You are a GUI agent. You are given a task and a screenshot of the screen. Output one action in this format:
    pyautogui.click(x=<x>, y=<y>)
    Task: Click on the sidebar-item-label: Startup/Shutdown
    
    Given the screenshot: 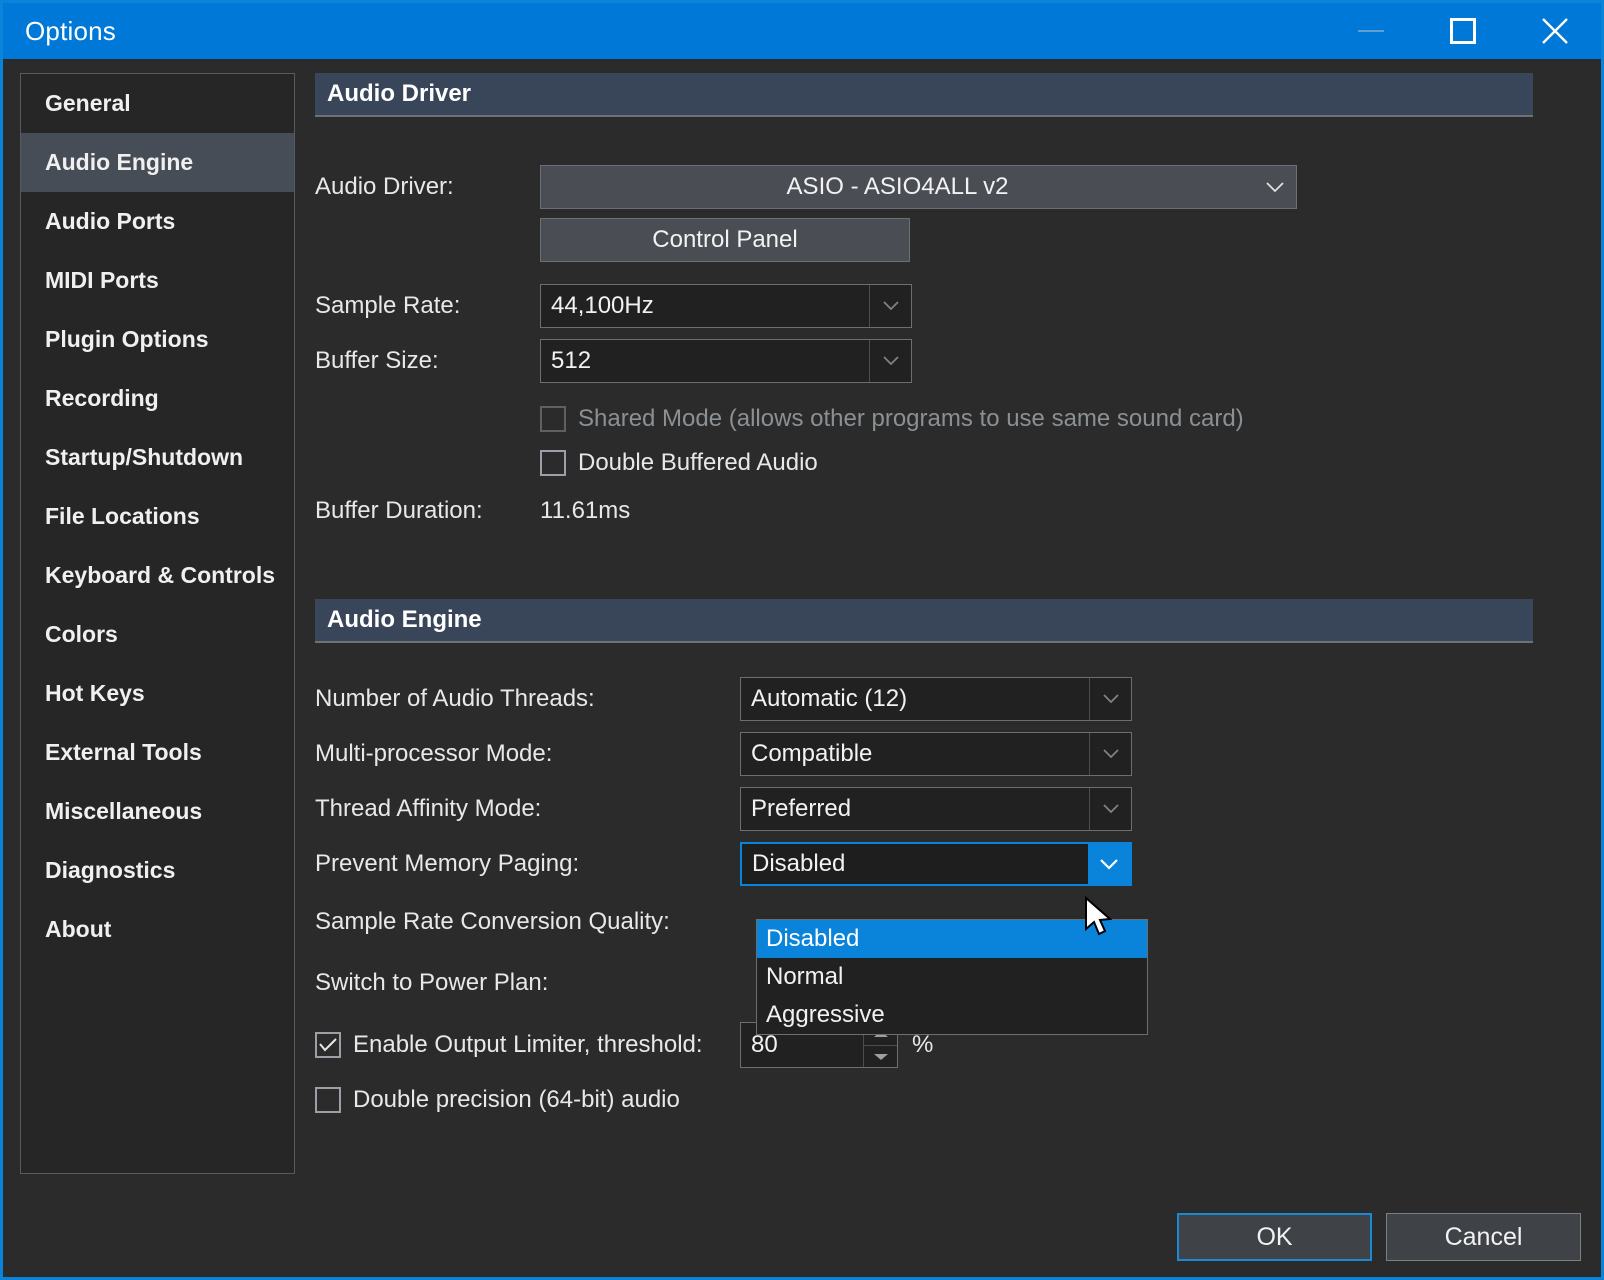 What is the action you would take?
    pyautogui.click(x=144, y=457)
    